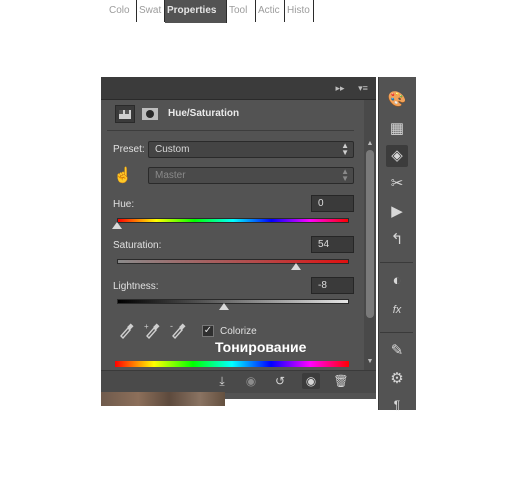 This screenshot has height=496, width=508. Describe the element at coordinates (163, 399) in the screenshot. I see `canvas-image-strip` at that location.